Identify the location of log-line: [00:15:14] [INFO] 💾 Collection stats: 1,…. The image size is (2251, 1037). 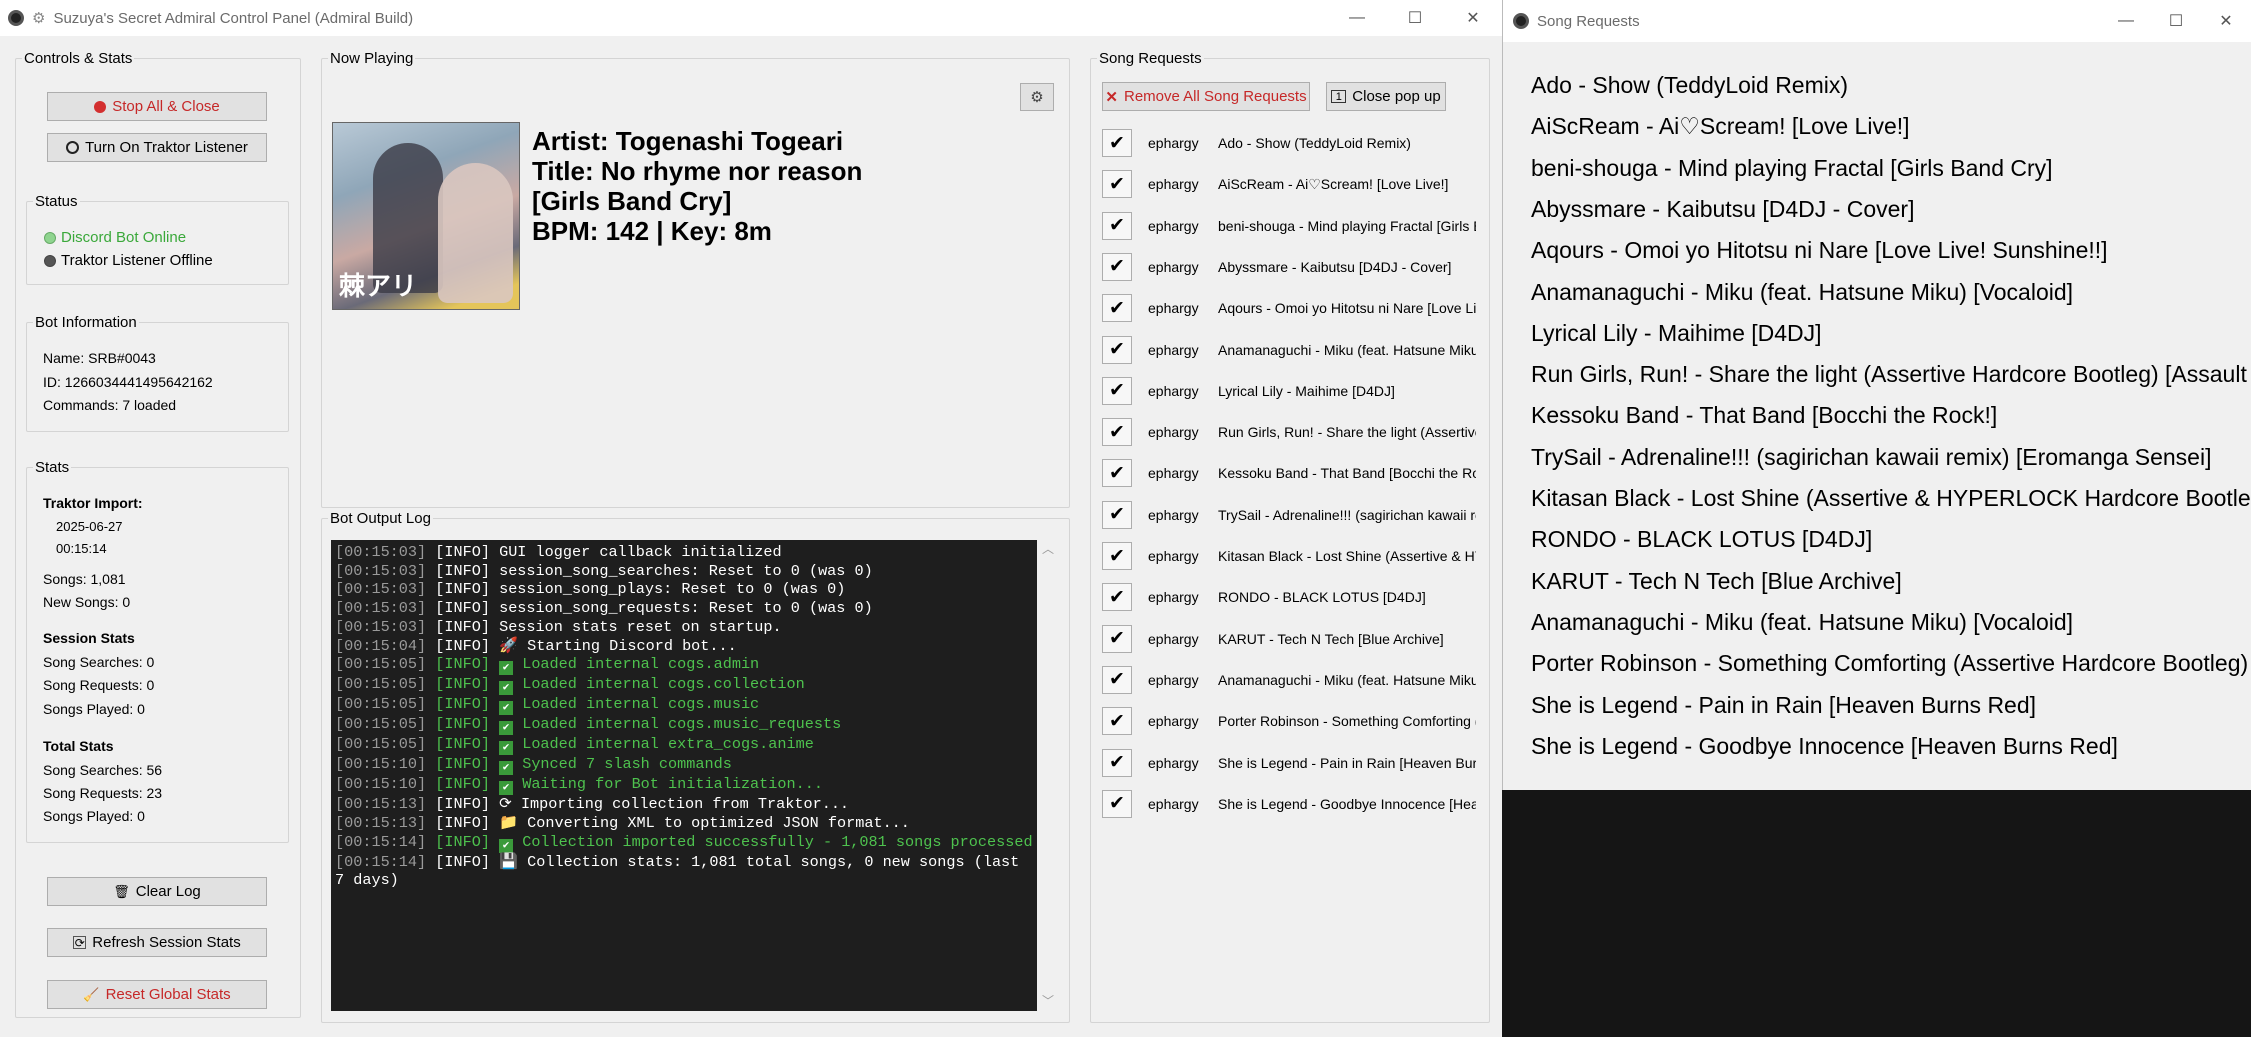
(684, 871).